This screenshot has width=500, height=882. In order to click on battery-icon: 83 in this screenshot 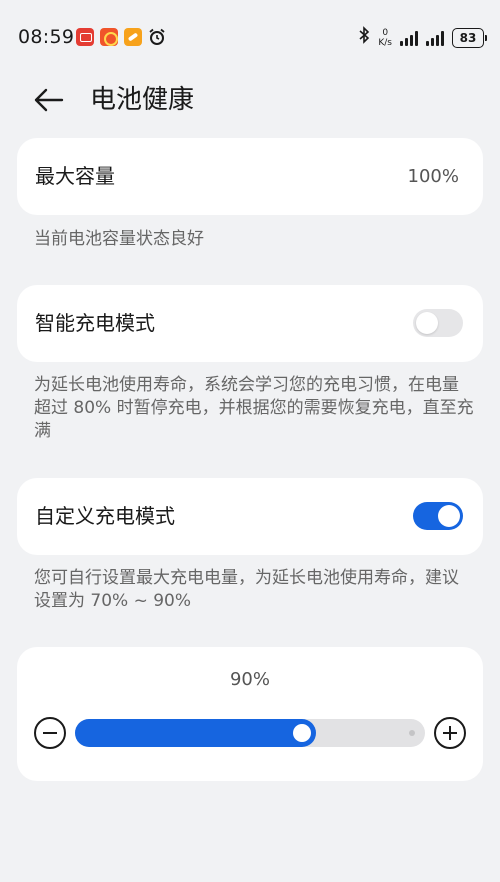, I will do `click(469, 37)`.